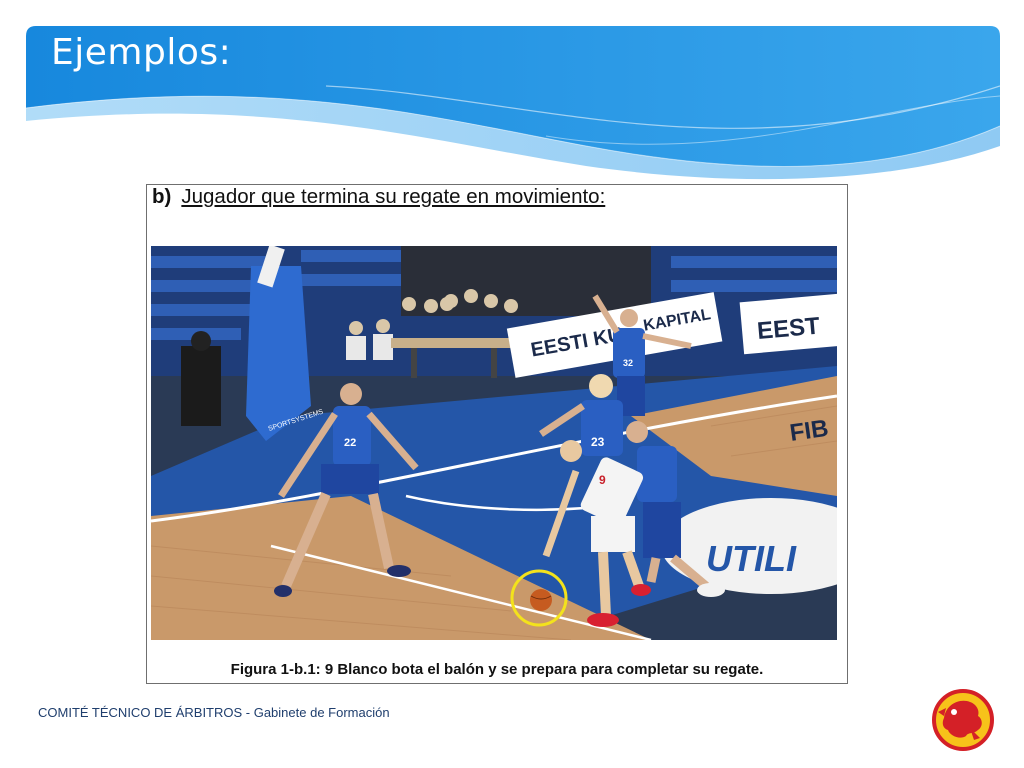  Describe the element at coordinates (809, 431) in the screenshot. I see `floor-side-text: FIB` at that location.